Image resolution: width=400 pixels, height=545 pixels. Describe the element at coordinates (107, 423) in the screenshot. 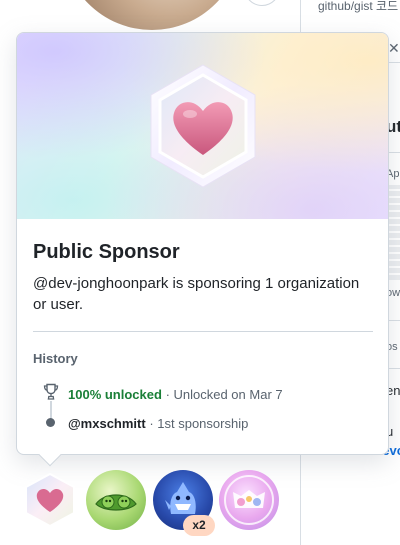

I see `sponsor-user-link: @mxschmitt` at that location.